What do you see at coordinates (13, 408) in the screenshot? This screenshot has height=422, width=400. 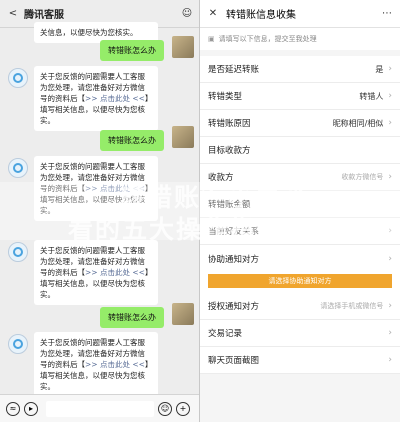 I see `voice-icon: ≈` at bounding box center [13, 408].